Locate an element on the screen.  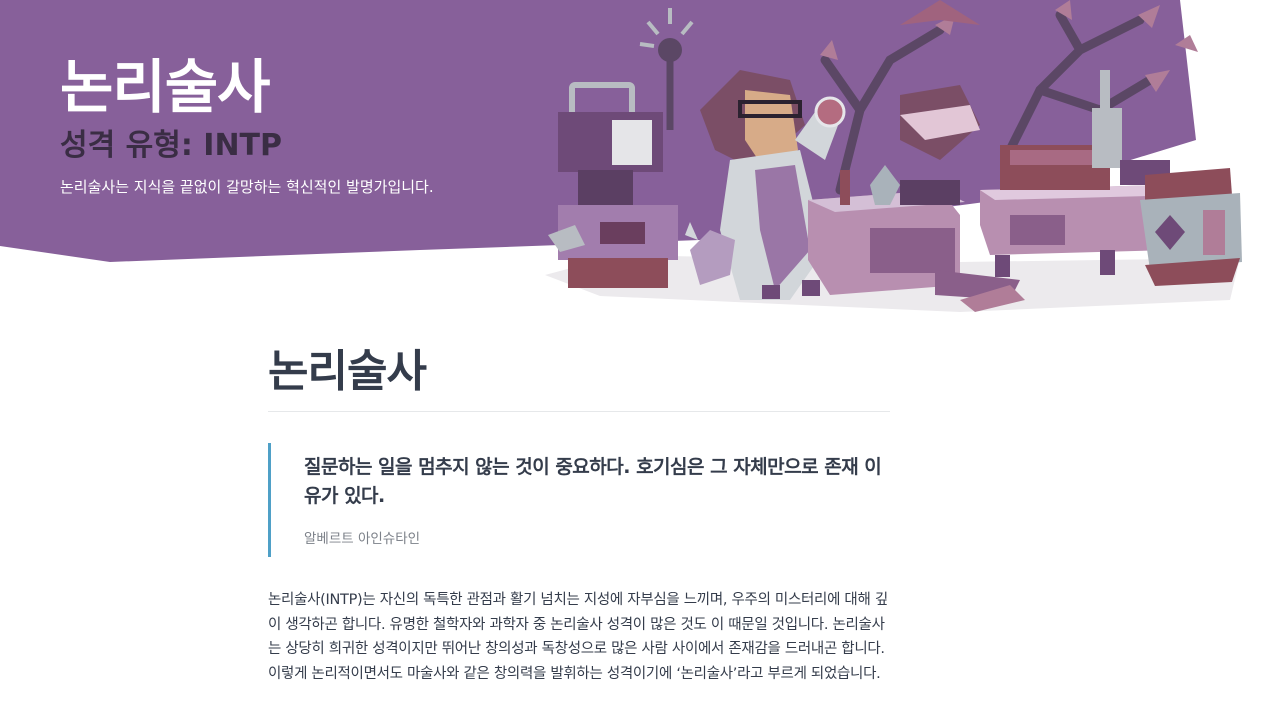
hero-title: 논리술사 is located at coordinates (165, 87).